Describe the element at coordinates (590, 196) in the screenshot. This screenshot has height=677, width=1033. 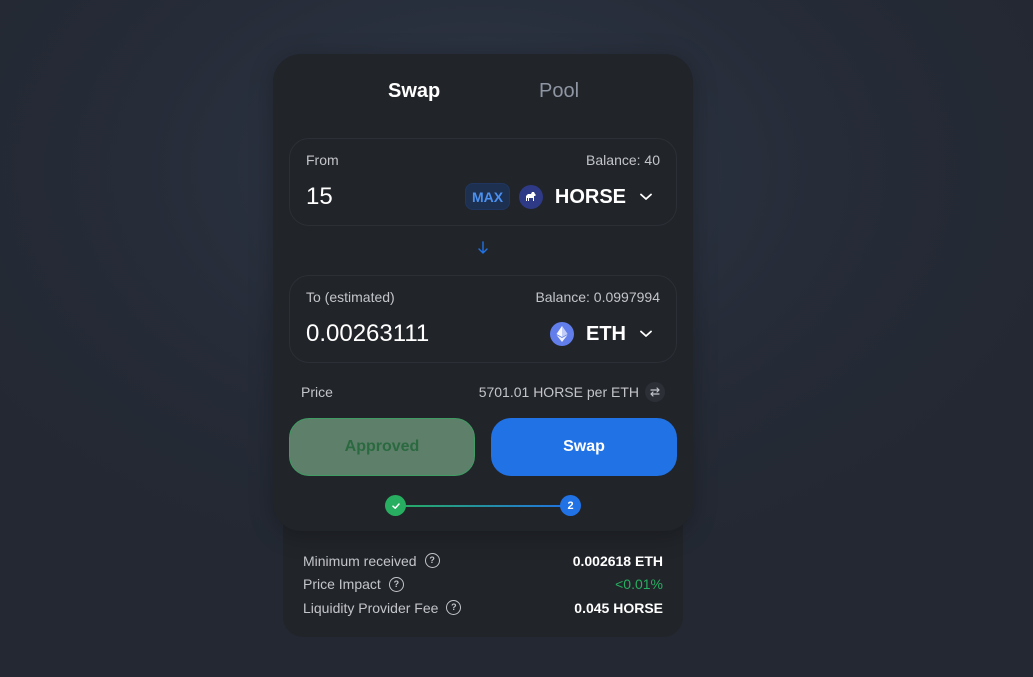
I see `from-token-symbol: HORSE` at that location.